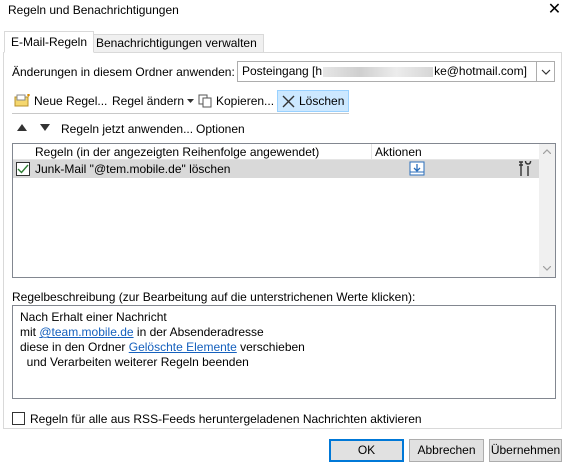 The image size is (564, 467). Describe the element at coordinates (545, 71) in the screenshot. I see `chevron-down-icon` at that location.